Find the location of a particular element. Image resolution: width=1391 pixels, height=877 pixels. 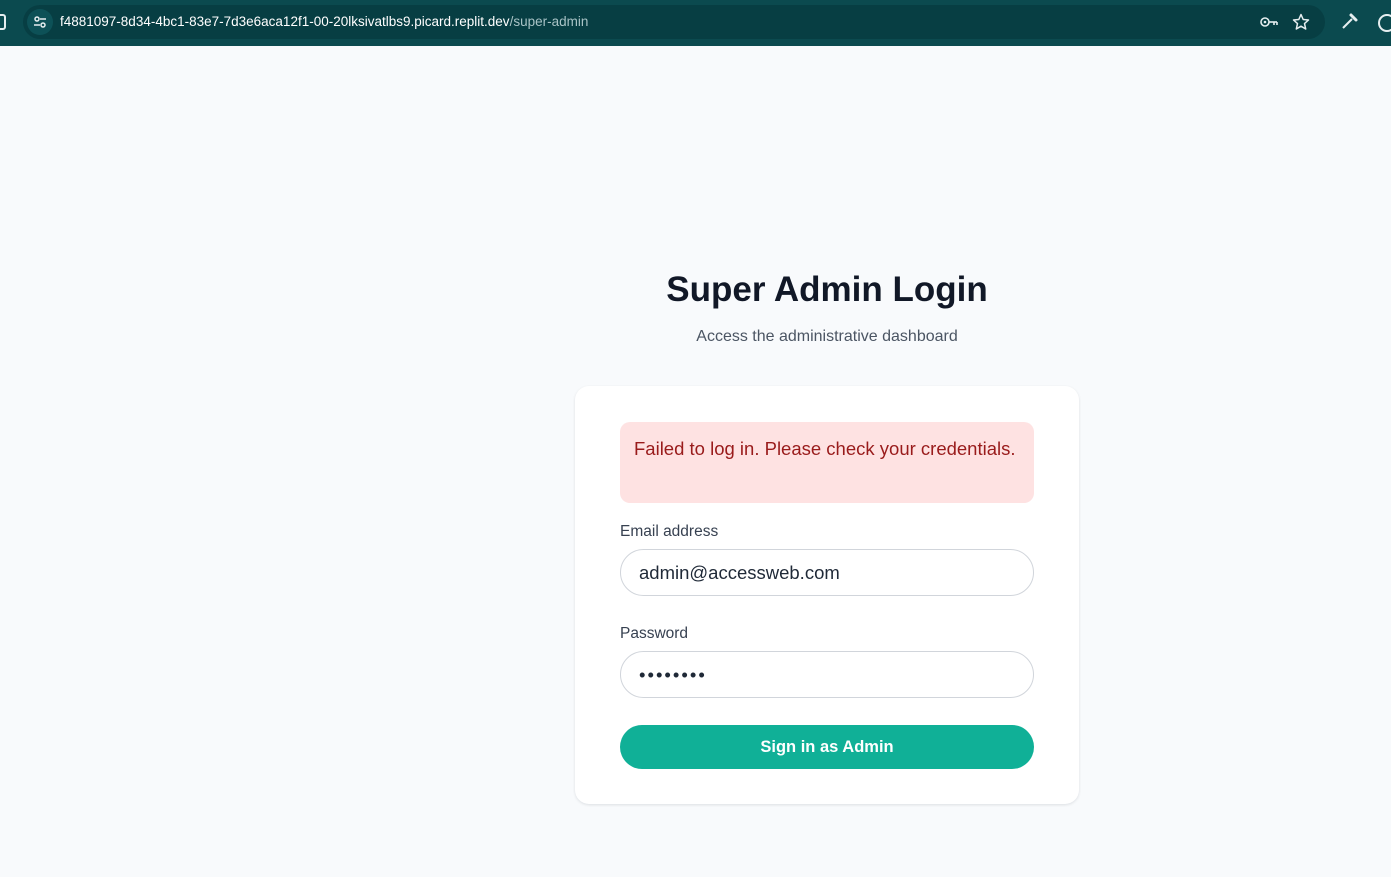

password-label: Password is located at coordinates (654, 633).